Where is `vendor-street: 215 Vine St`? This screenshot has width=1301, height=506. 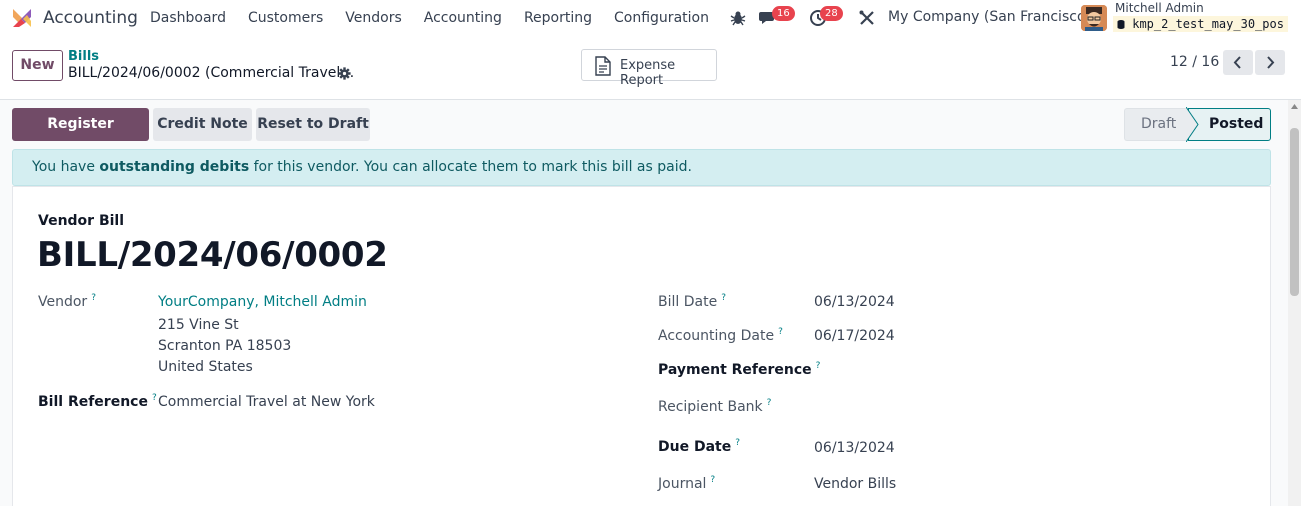
vendor-street: 215 Vine St is located at coordinates (198, 325).